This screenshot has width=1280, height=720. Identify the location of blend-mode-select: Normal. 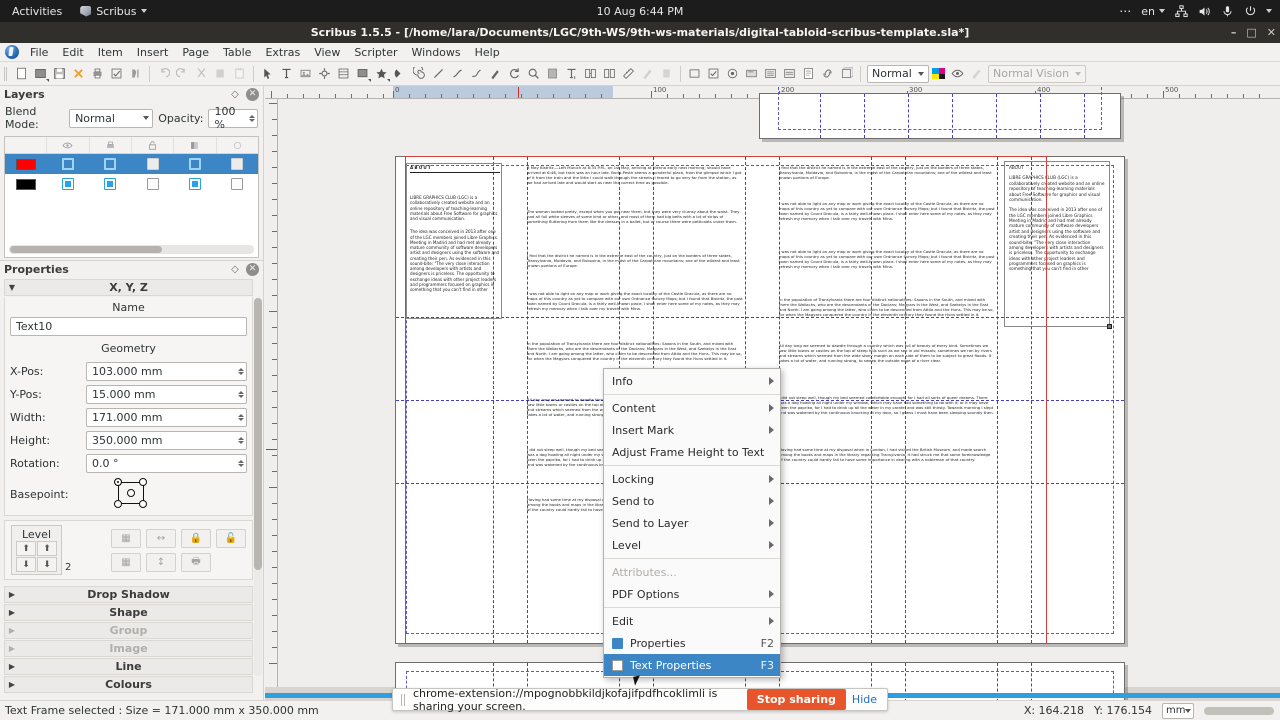
(111, 118).